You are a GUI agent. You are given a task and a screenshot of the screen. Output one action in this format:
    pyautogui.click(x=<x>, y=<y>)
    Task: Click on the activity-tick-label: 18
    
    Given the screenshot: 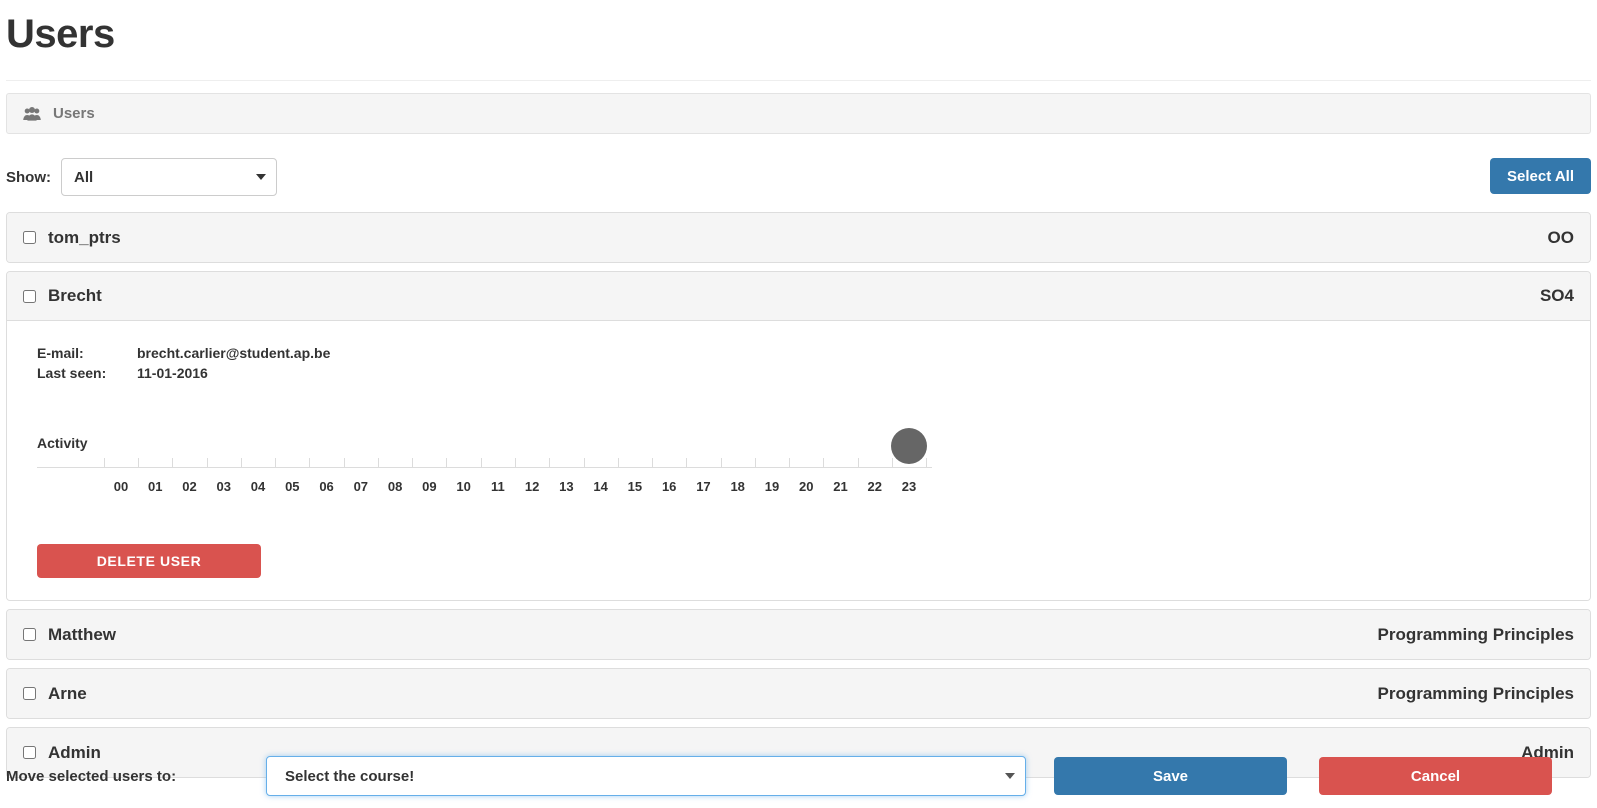 What is the action you would take?
    pyautogui.click(x=737, y=486)
    